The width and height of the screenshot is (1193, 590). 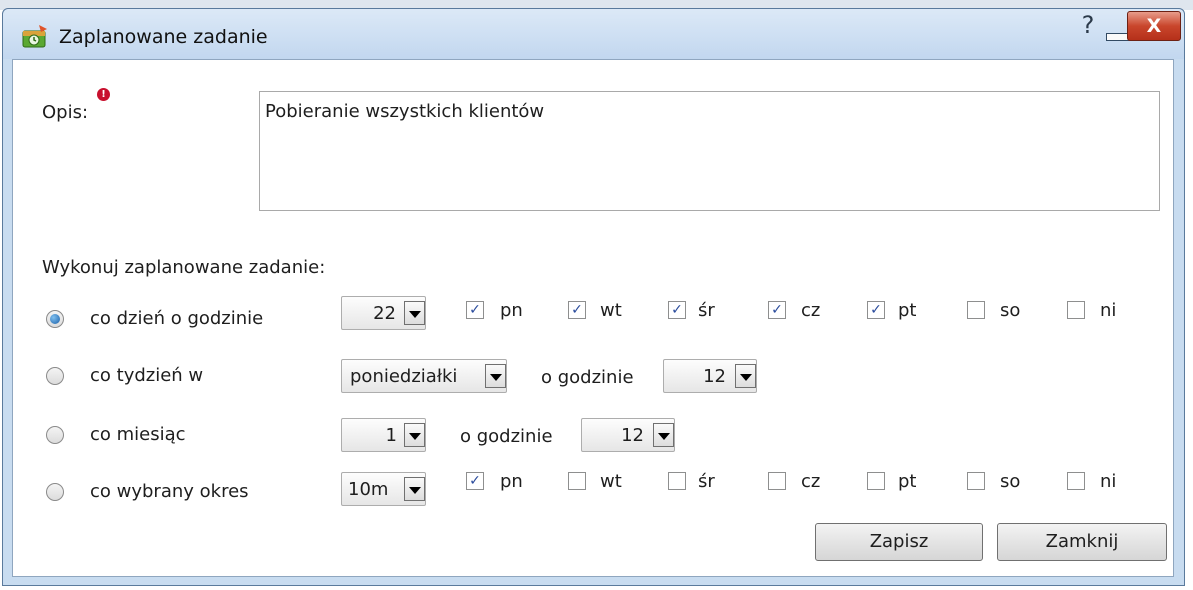 What do you see at coordinates (55, 492) in the screenshot?
I see `period-radio` at bounding box center [55, 492].